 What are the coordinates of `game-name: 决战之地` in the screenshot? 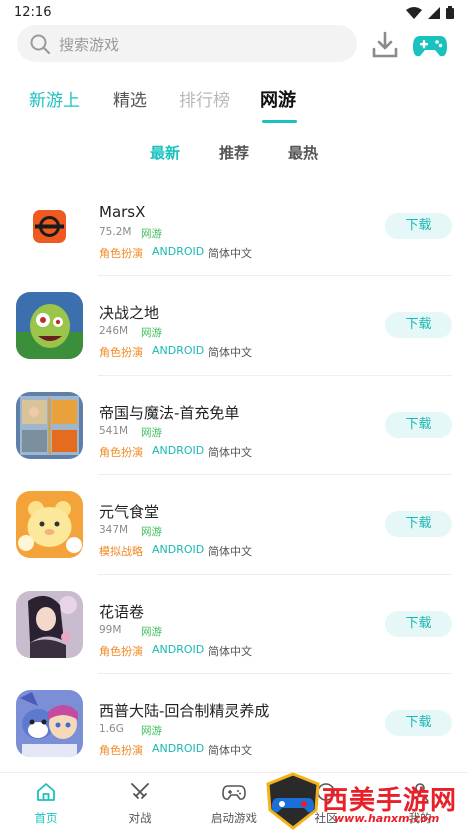 It's located at (129, 313).